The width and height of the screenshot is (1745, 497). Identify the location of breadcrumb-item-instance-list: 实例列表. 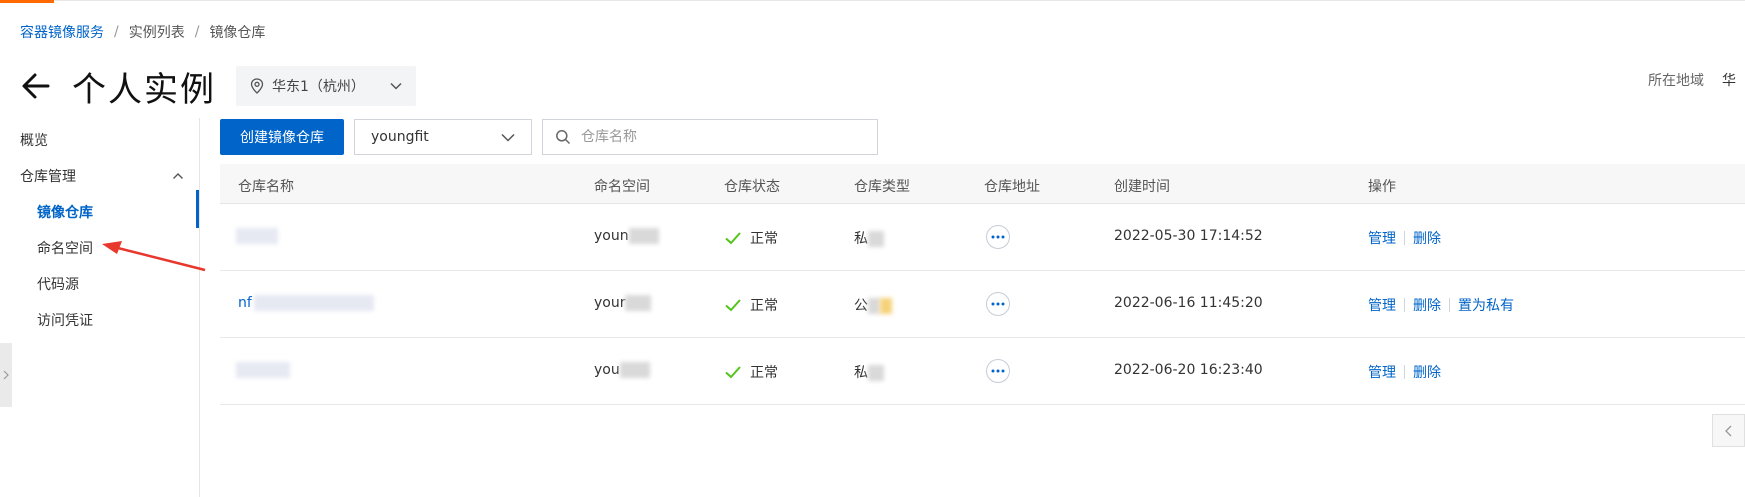
(157, 32).